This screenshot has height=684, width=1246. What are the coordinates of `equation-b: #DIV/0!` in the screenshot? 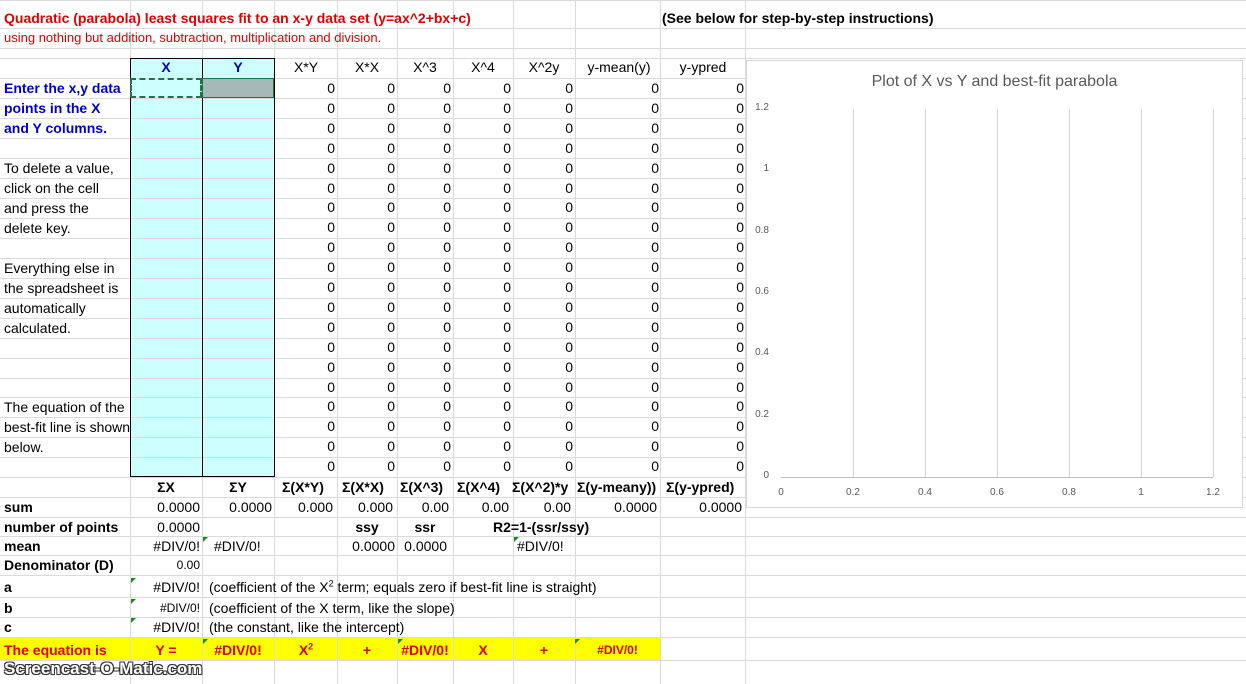 It's located at (425, 650).